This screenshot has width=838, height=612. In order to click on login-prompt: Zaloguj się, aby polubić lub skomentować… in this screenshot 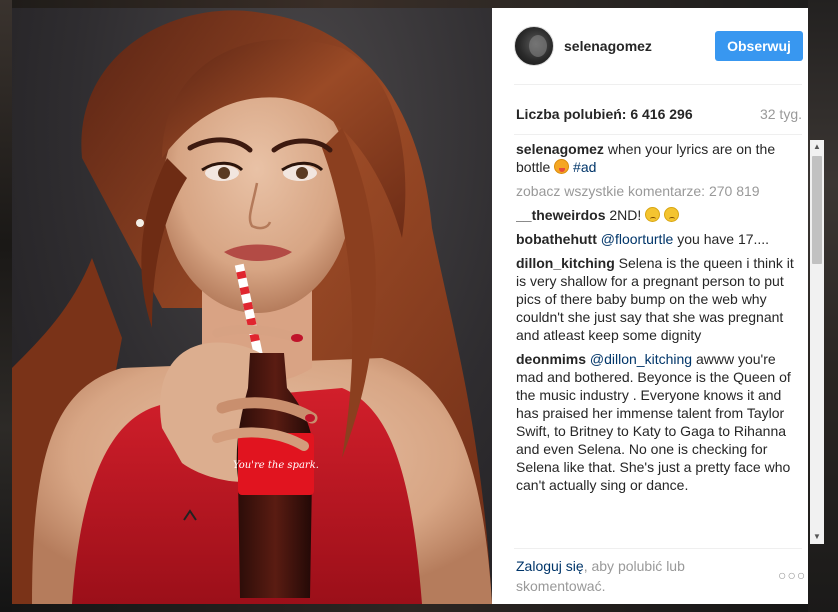, I will do `click(641, 576)`.